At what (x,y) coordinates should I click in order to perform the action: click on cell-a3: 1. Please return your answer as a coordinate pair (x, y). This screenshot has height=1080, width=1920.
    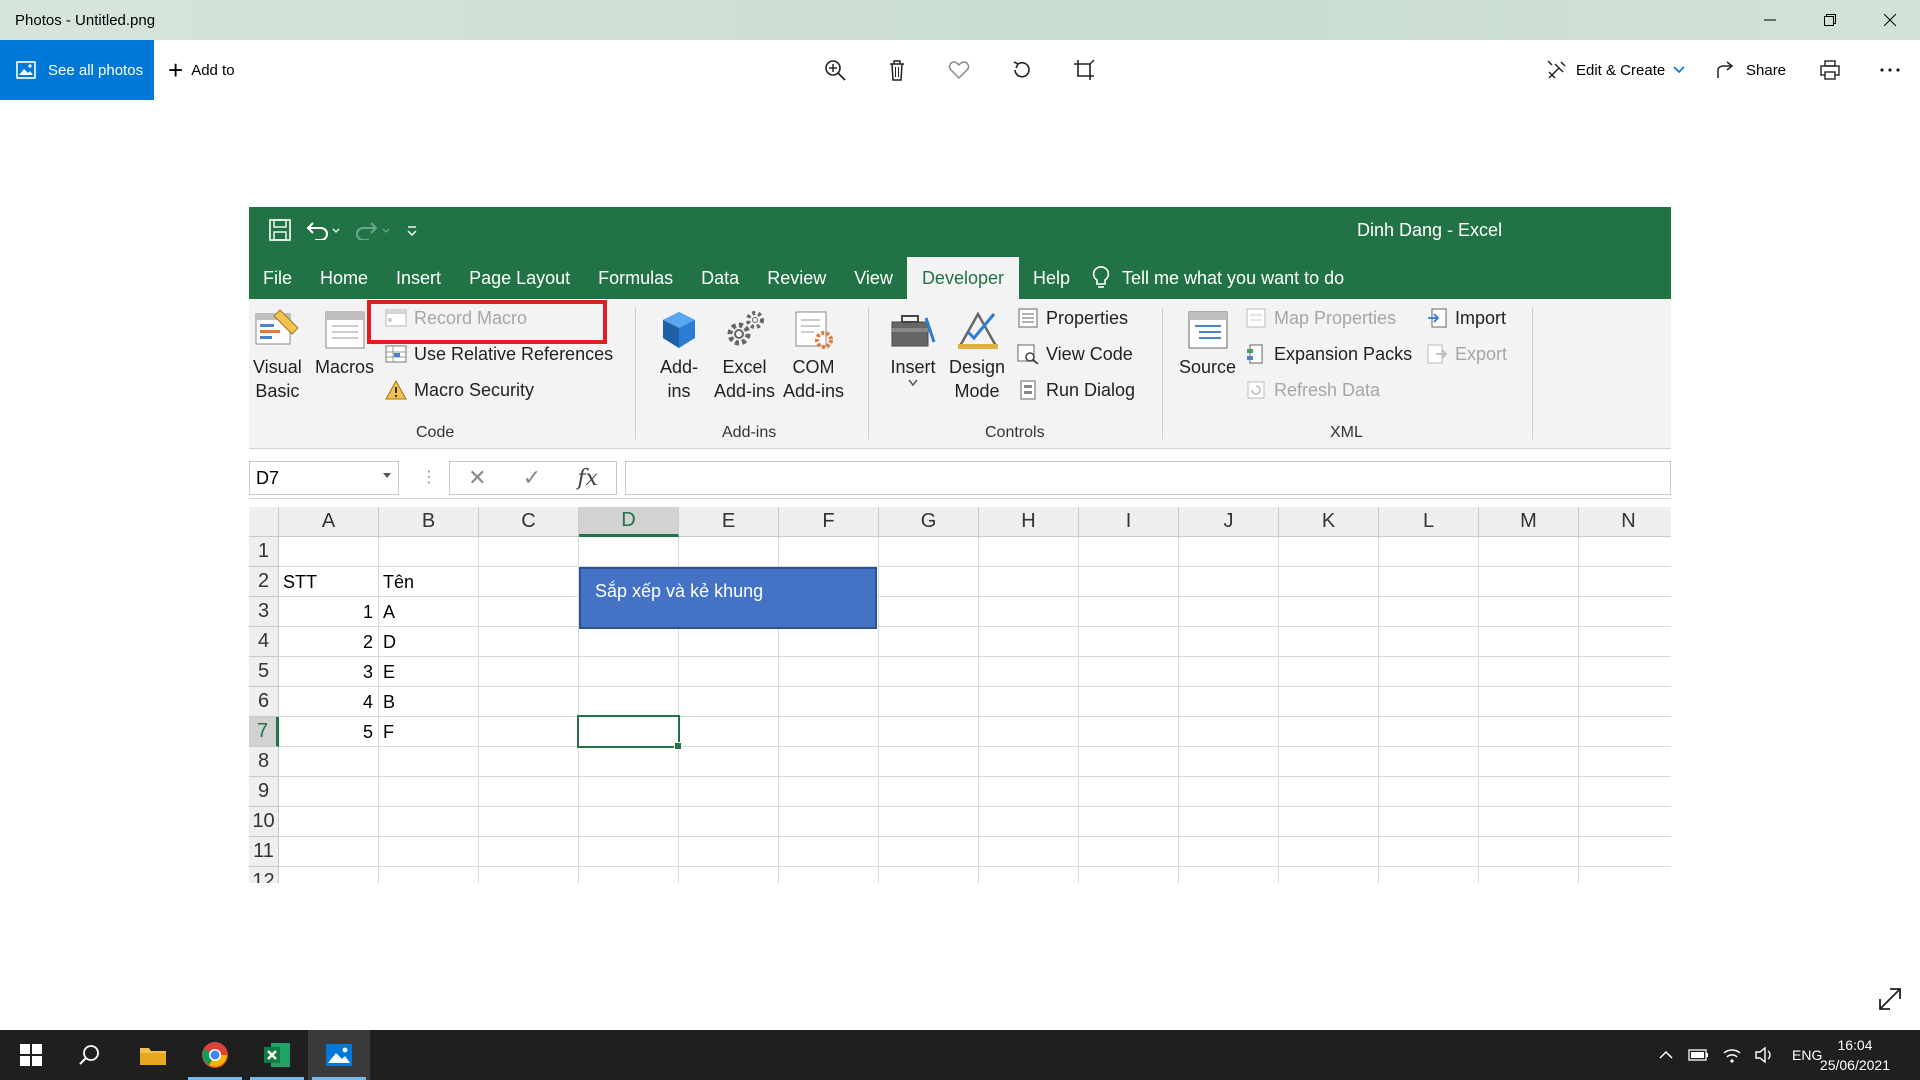
    Looking at the image, I should click on (329, 612).